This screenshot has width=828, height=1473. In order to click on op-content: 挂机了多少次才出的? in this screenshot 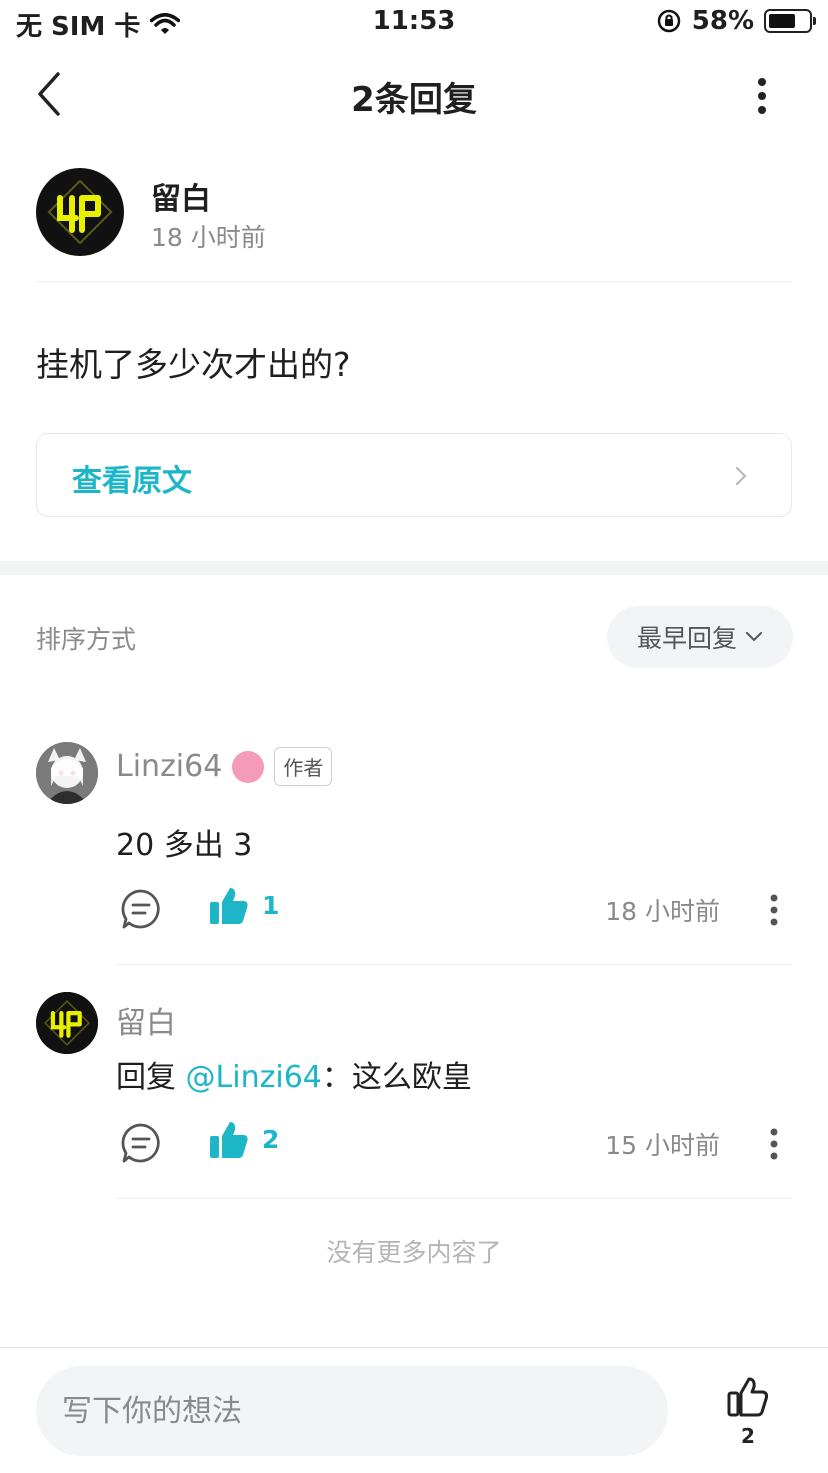, I will do `click(193, 364)`.